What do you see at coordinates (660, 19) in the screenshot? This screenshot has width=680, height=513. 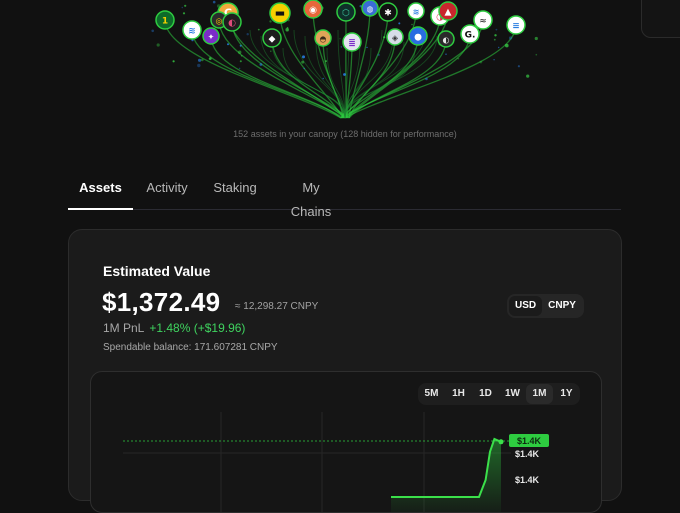 I see `top-right-card` at bounding box center [660, 19].